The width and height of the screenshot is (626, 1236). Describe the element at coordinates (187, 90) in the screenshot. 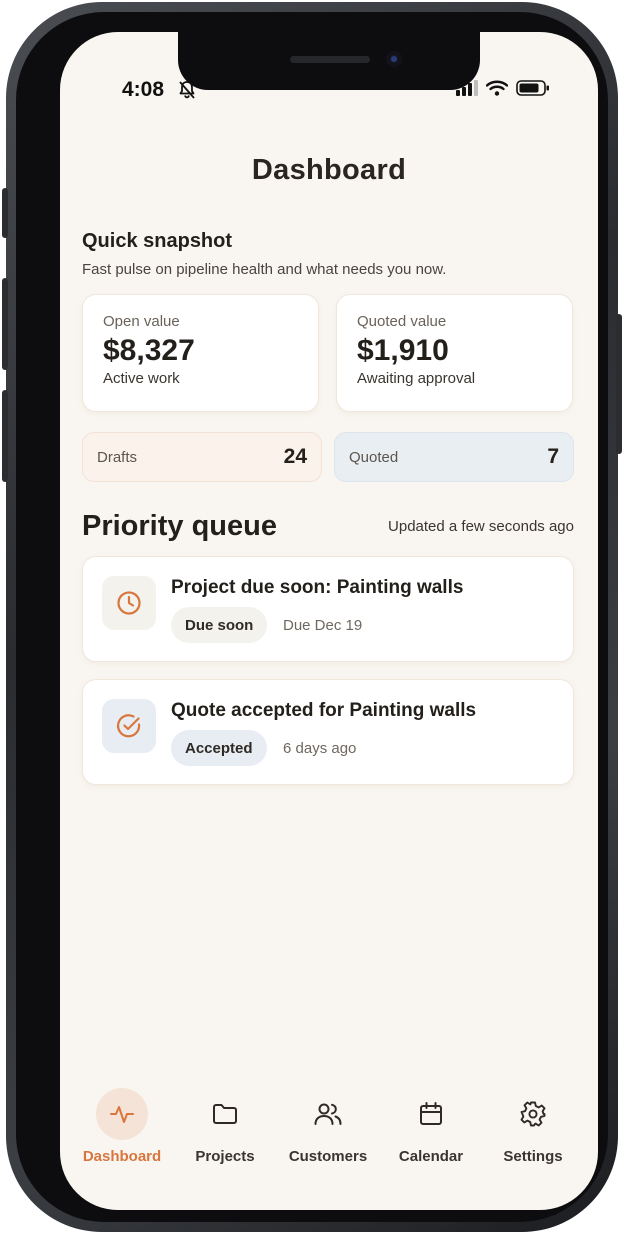

I see `bell-muted-icon` at that location.